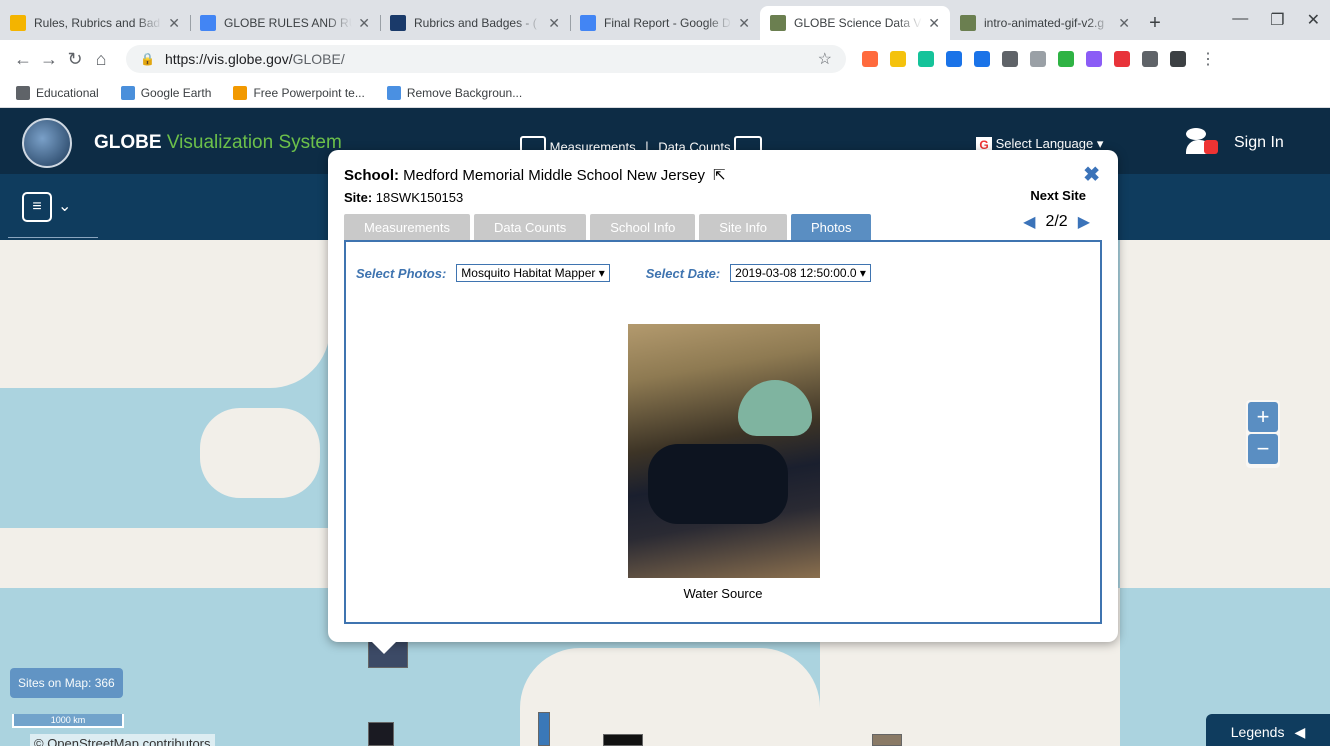 This screenshot has height=746, width=1330. I want to click on select-date-value: 2019-03-08 12:50:00.0, so click(796, 273).